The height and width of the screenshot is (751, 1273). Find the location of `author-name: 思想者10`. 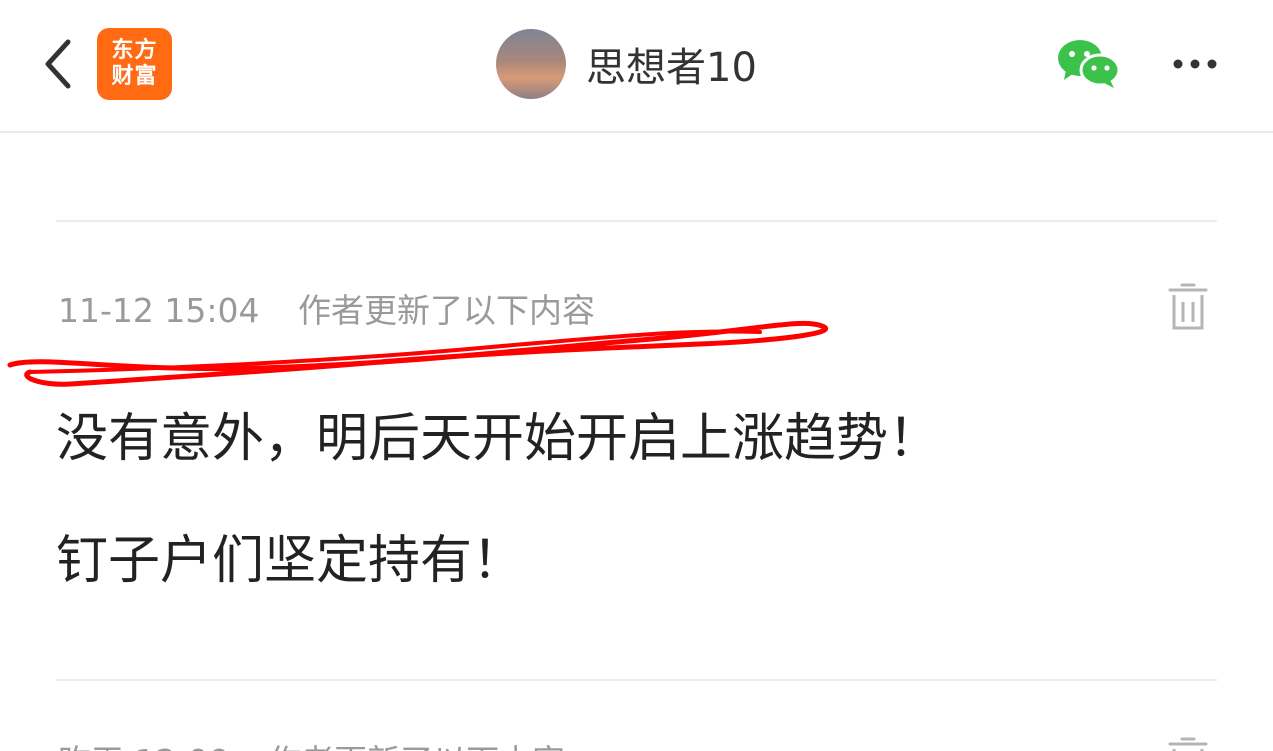

author-name: 思想者10 is located at coordinates (671, 64).